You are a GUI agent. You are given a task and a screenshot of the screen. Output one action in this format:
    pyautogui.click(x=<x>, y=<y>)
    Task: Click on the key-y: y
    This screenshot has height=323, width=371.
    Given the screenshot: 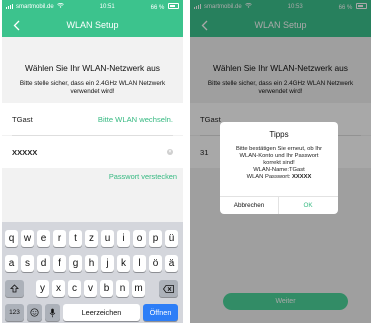 What is the action you would take?
    pyautogui.click(x=42, y=288)
    